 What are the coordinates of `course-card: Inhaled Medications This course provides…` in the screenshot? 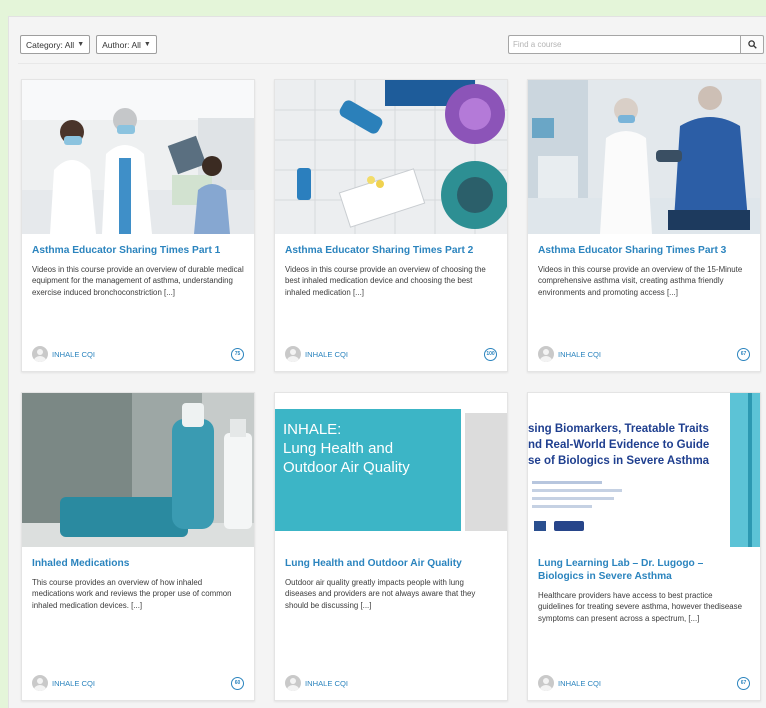 It's located at (138, 546).